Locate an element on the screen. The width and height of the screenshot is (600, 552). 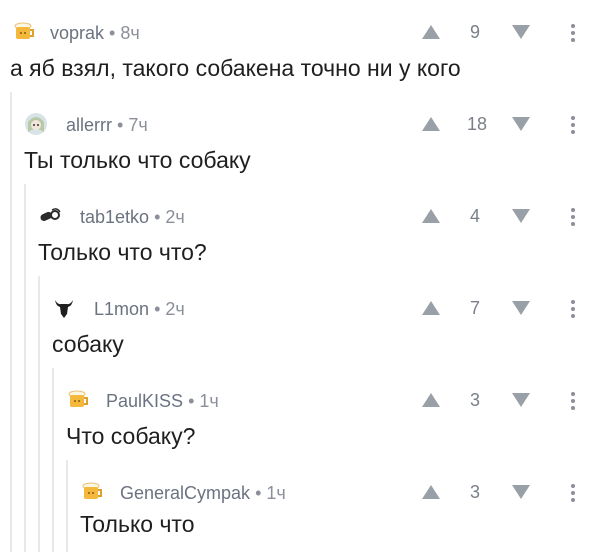
author-name: voprak is located at coordinates (77, 33).